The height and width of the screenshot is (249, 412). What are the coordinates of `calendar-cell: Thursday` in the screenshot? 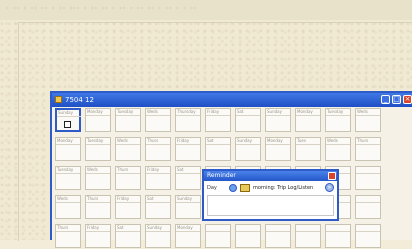 It's located at (188, 120).